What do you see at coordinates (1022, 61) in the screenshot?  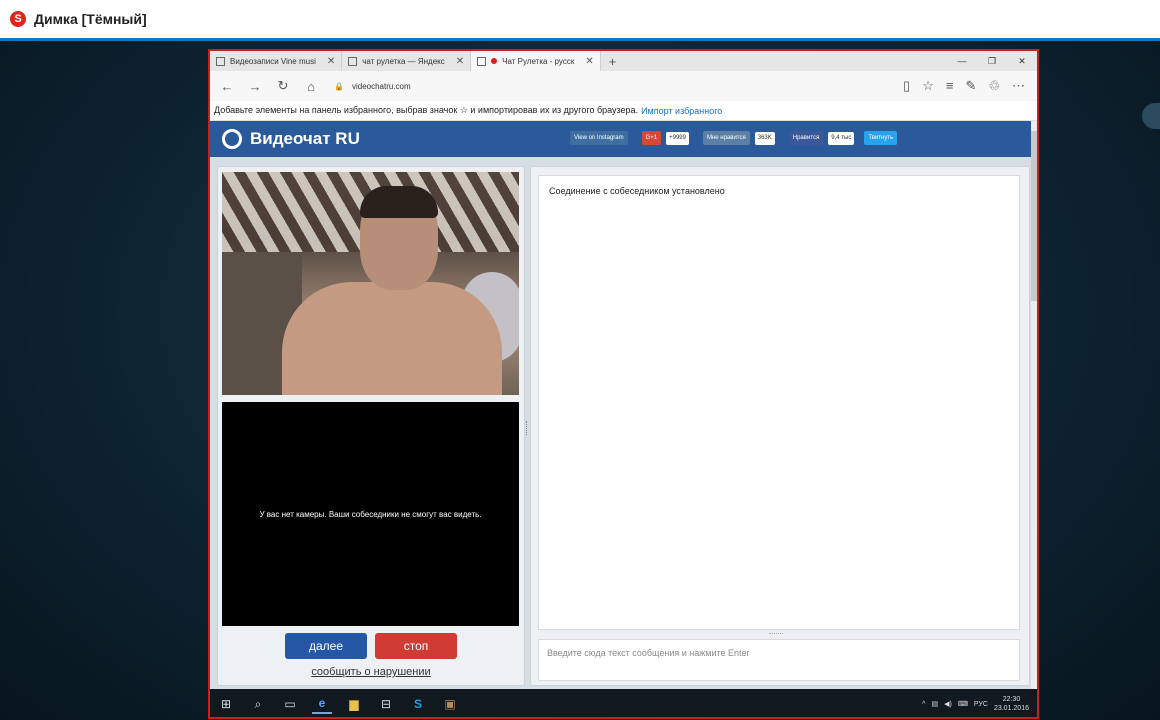 I see `close-window-icon: ✕` at bounding box center [1022, 61].